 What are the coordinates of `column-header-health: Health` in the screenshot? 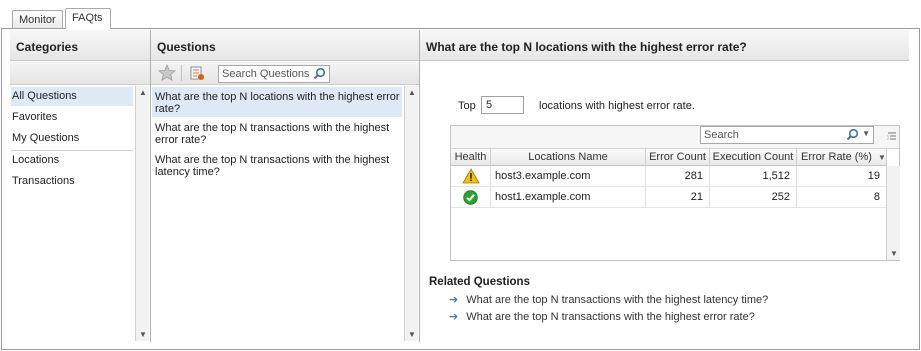 It's located at (471, 157).